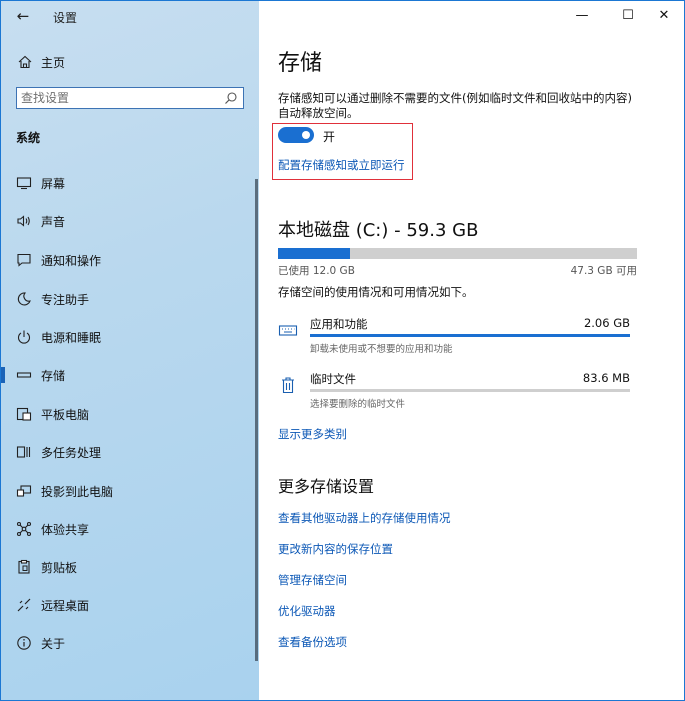  I want to click on category-subtitle: 选择要删除的临时文件, so click(358, 404).